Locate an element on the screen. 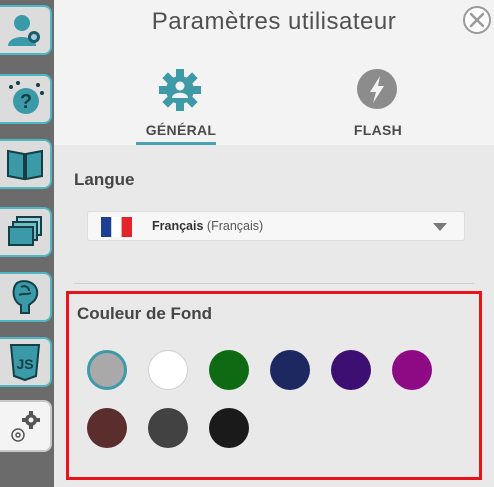  rail-javascript-button: JS is located at coordinates (26, 362).